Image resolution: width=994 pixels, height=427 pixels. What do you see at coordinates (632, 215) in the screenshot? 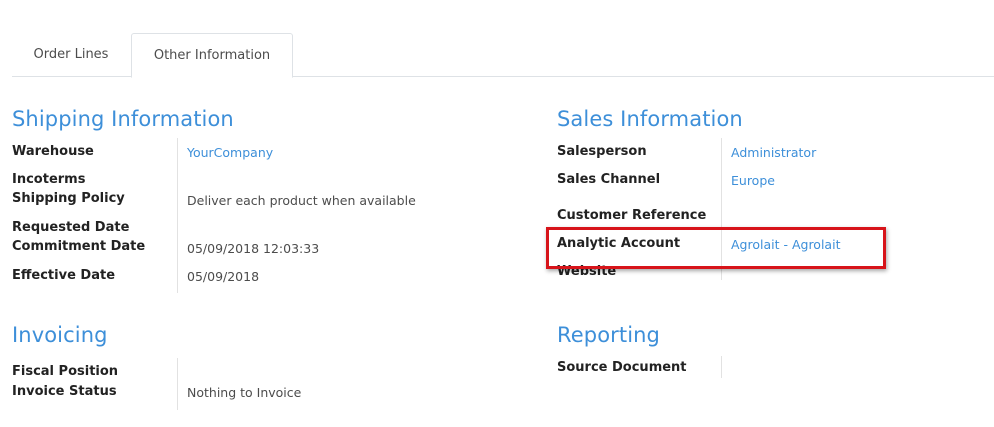
I see `customer-reference-label: Customer Reference` at bounding box center [632, 215].